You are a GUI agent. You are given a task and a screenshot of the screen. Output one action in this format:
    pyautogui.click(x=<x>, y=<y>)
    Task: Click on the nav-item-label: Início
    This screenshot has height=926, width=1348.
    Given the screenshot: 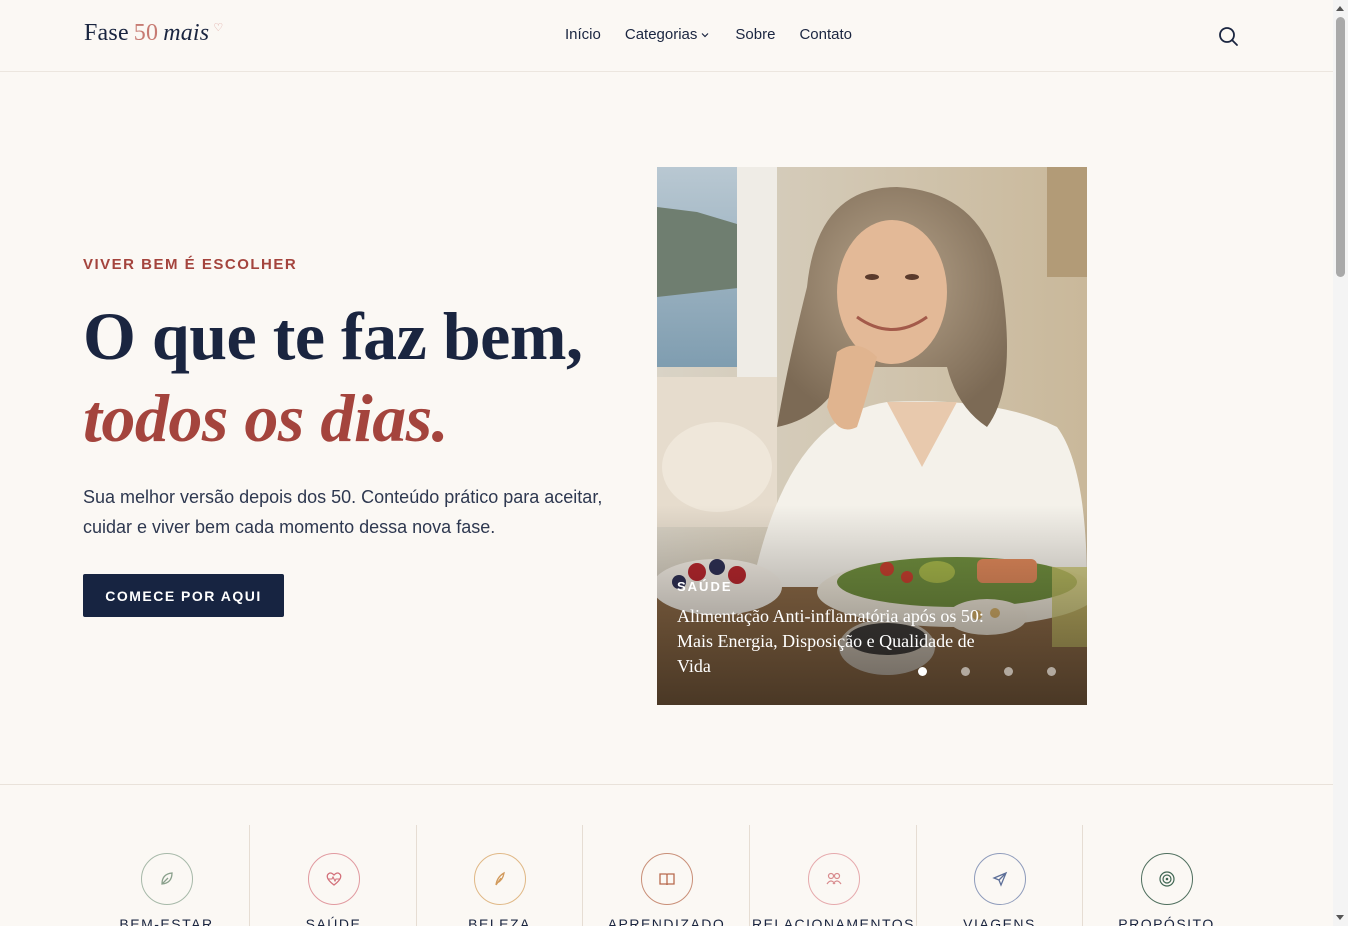 What is the action you would take?
    pyautogui.click(x=583, y=34)
    